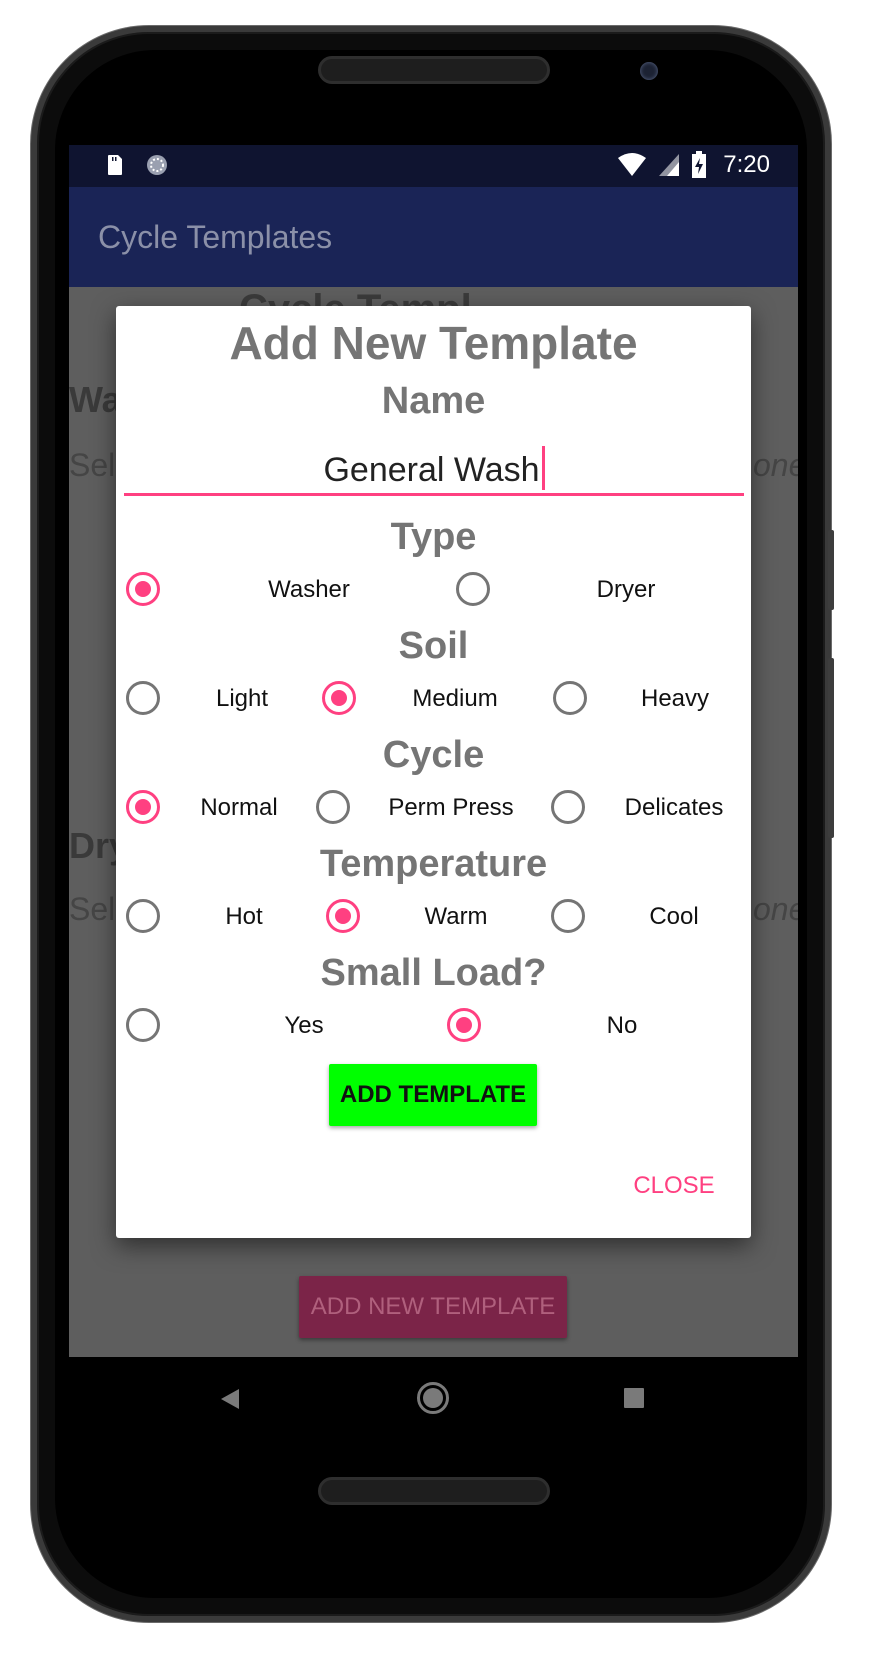 The image size is (894, 1666). What do you see at coordinates (433, 166) in the screenshot?
I see `status-bar: 7:20` at bounding box center [433, 166].